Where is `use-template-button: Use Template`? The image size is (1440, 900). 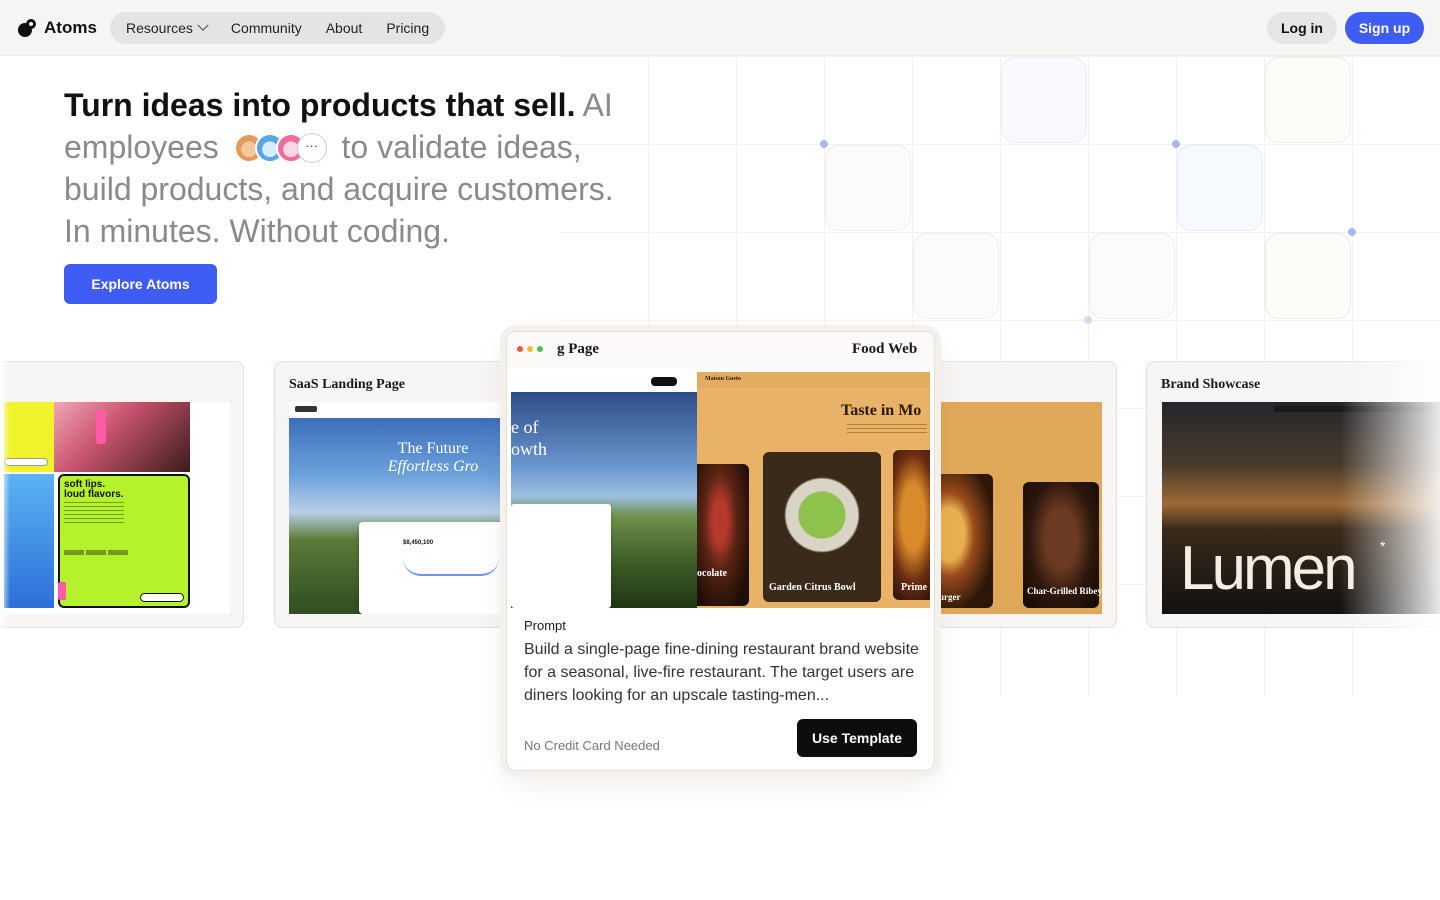
use-template-button: Use Template is located at coordinates (857, 738).